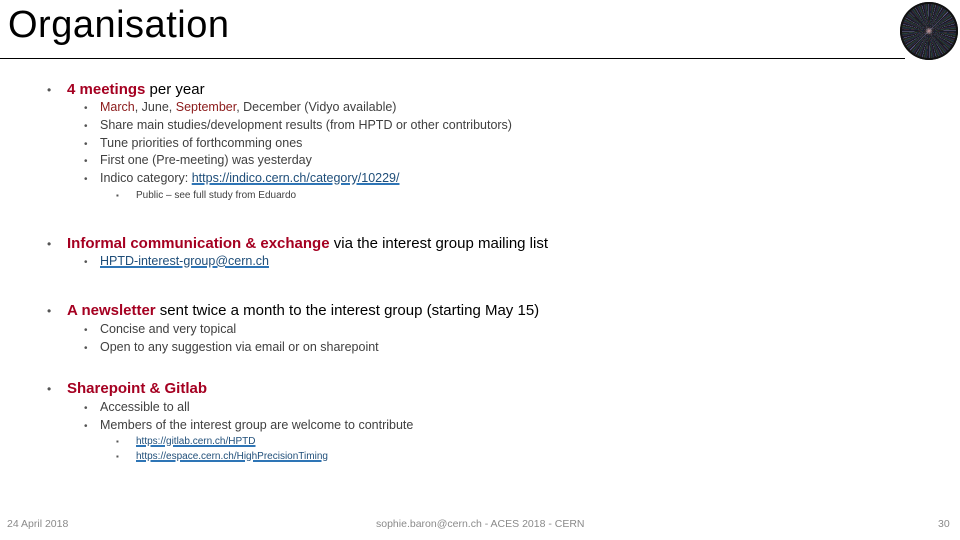 This screenshot has width=960, height=540. Describe the element at coordinates (146, 178) in the screenshot. I see `indico-label: Indico category:` at that location.